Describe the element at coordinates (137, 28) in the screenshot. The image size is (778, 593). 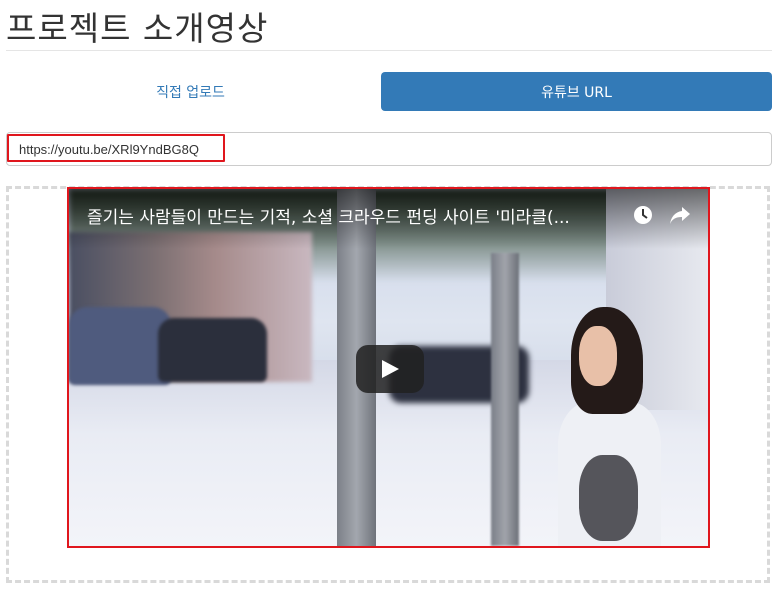
I see `page-title: 프로젝트 소개영상` at that location.